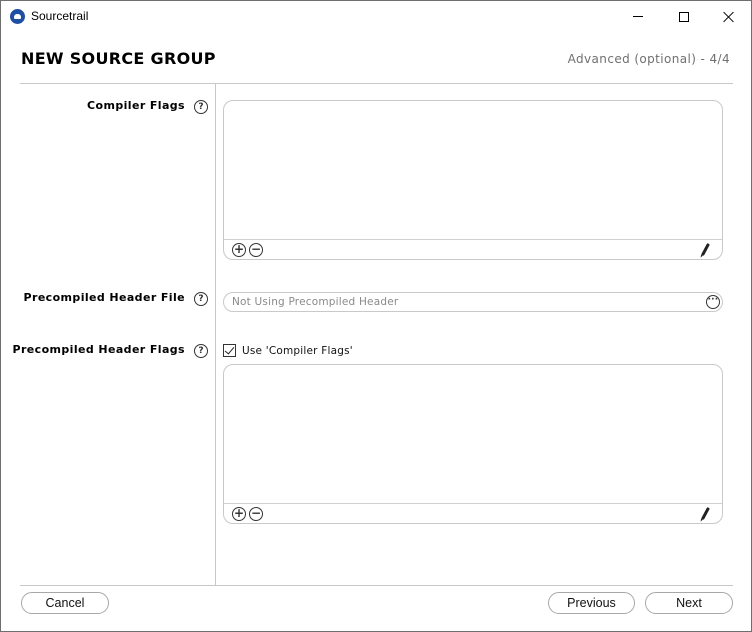 The width and height of the screenshot is (752, 632). Describe the element at coordinates (104, 297) in the screenshot. I see `precompiled-header-file-label: Precompiled Header File` at that location.